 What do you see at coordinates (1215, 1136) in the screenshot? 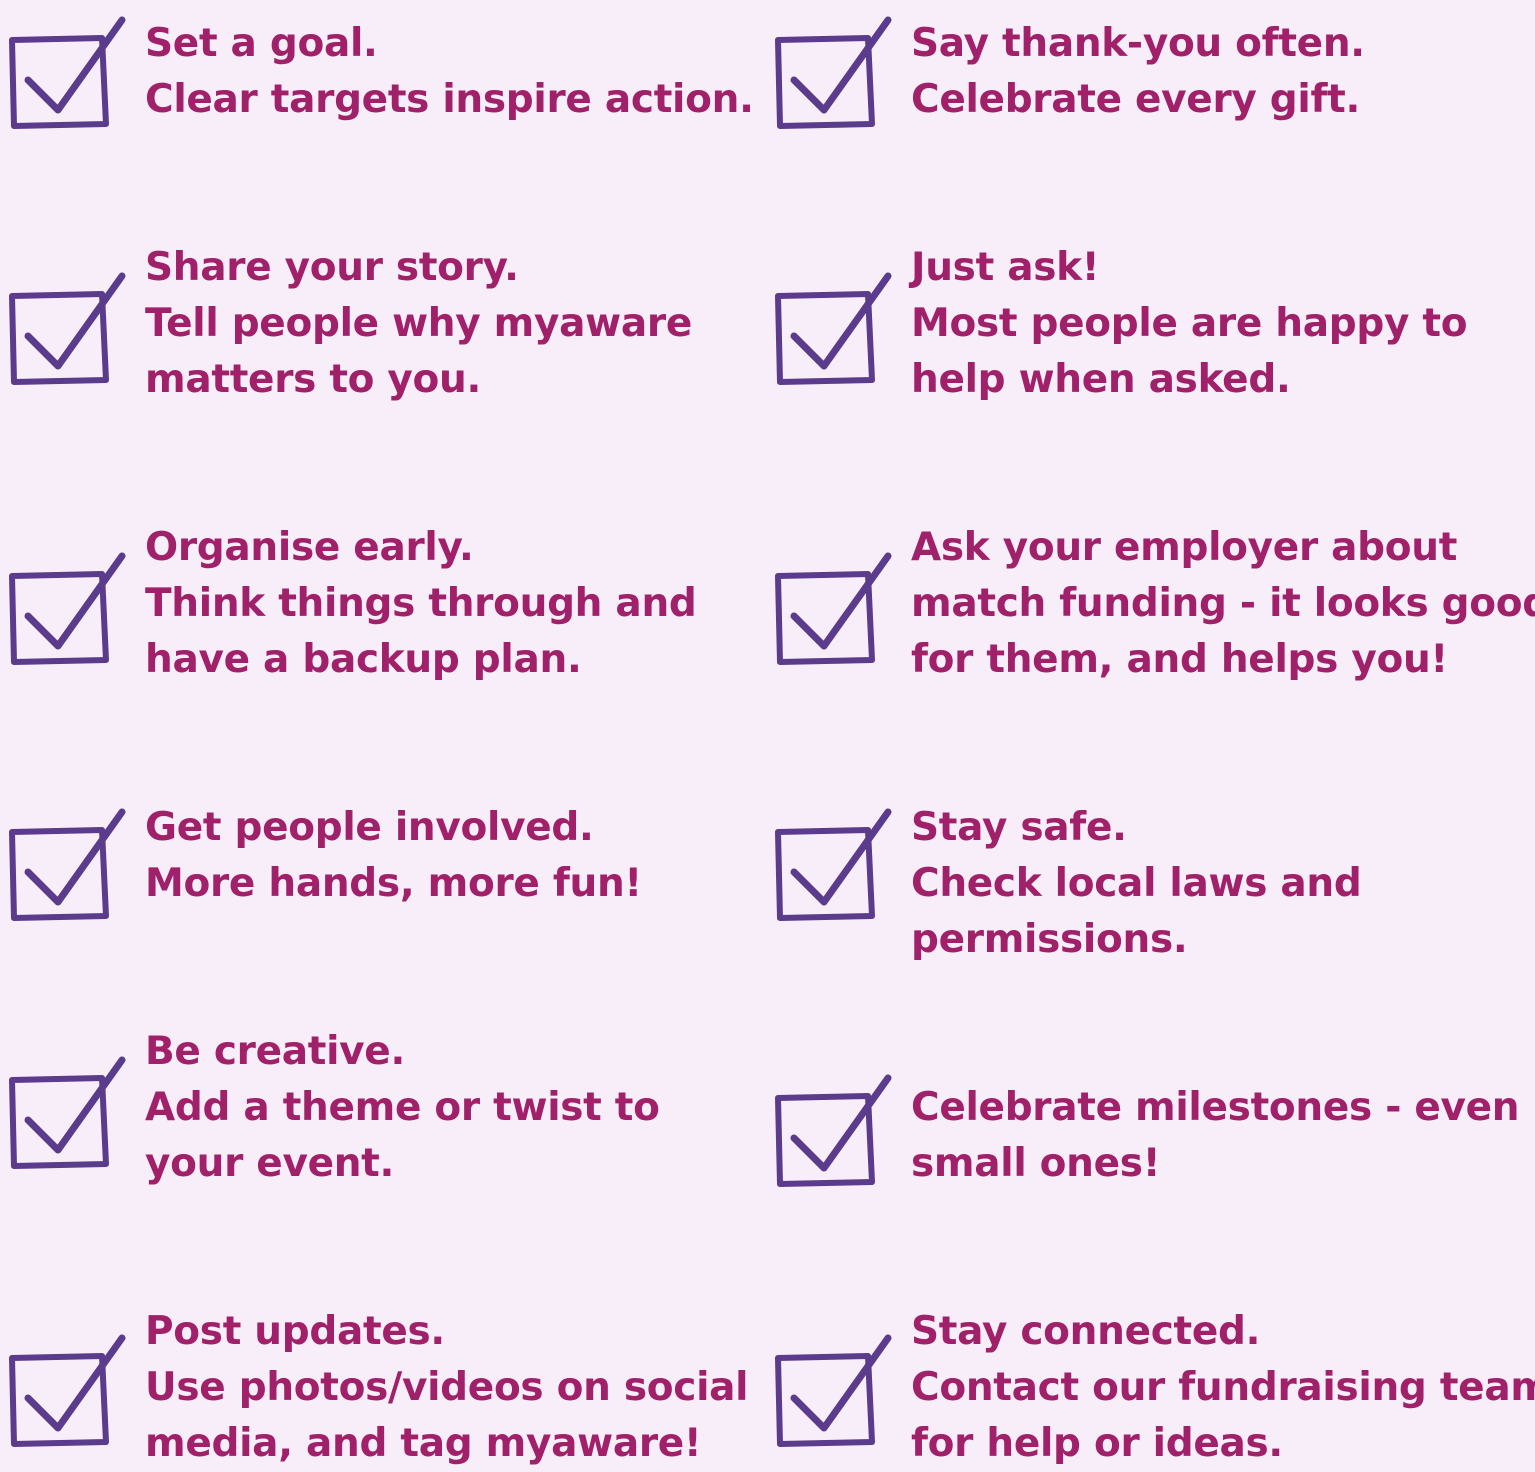
I see `tip-text: Celebrate milestones - even small ones!` at bounding box center [1215, 1136].